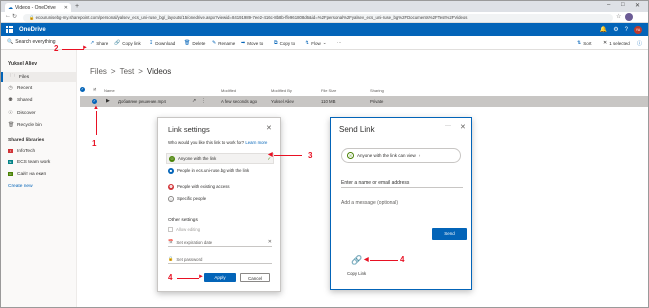 The image size is (649, 308). What do you see at coordinates (310, 155) in the screenshot?
I see `annotation-3: 3` at bounding box center [310, 155].